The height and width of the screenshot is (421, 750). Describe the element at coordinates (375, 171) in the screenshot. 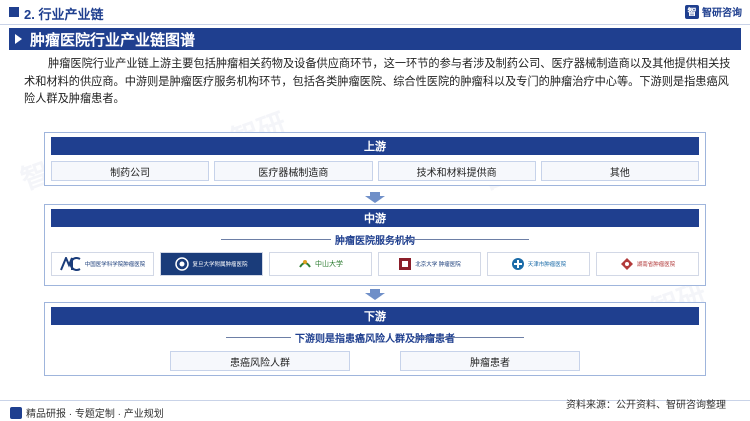

I see `upstream-items: 制药公司 医疗器械制造商 技术和材料提供商 其他` at that location.